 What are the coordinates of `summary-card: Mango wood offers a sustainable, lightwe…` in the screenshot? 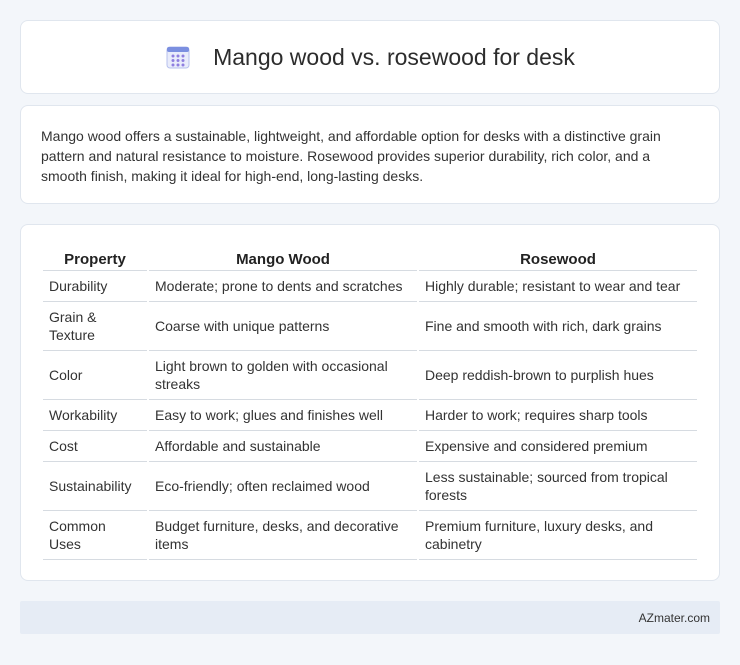 It's located at (370, 154).